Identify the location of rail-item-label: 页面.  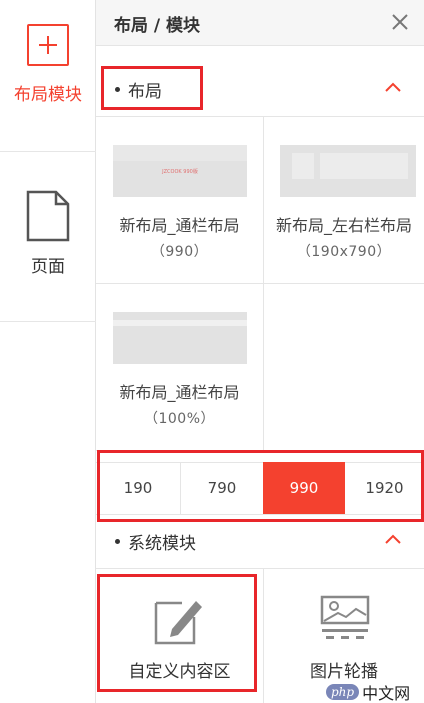
(48, 267).